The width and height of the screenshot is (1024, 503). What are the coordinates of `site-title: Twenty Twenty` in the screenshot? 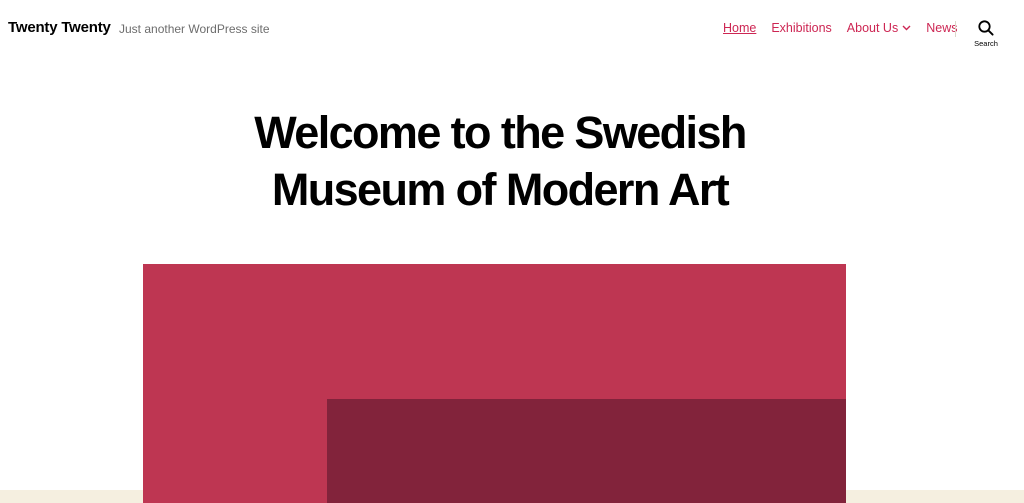 It's located at (59, 27).